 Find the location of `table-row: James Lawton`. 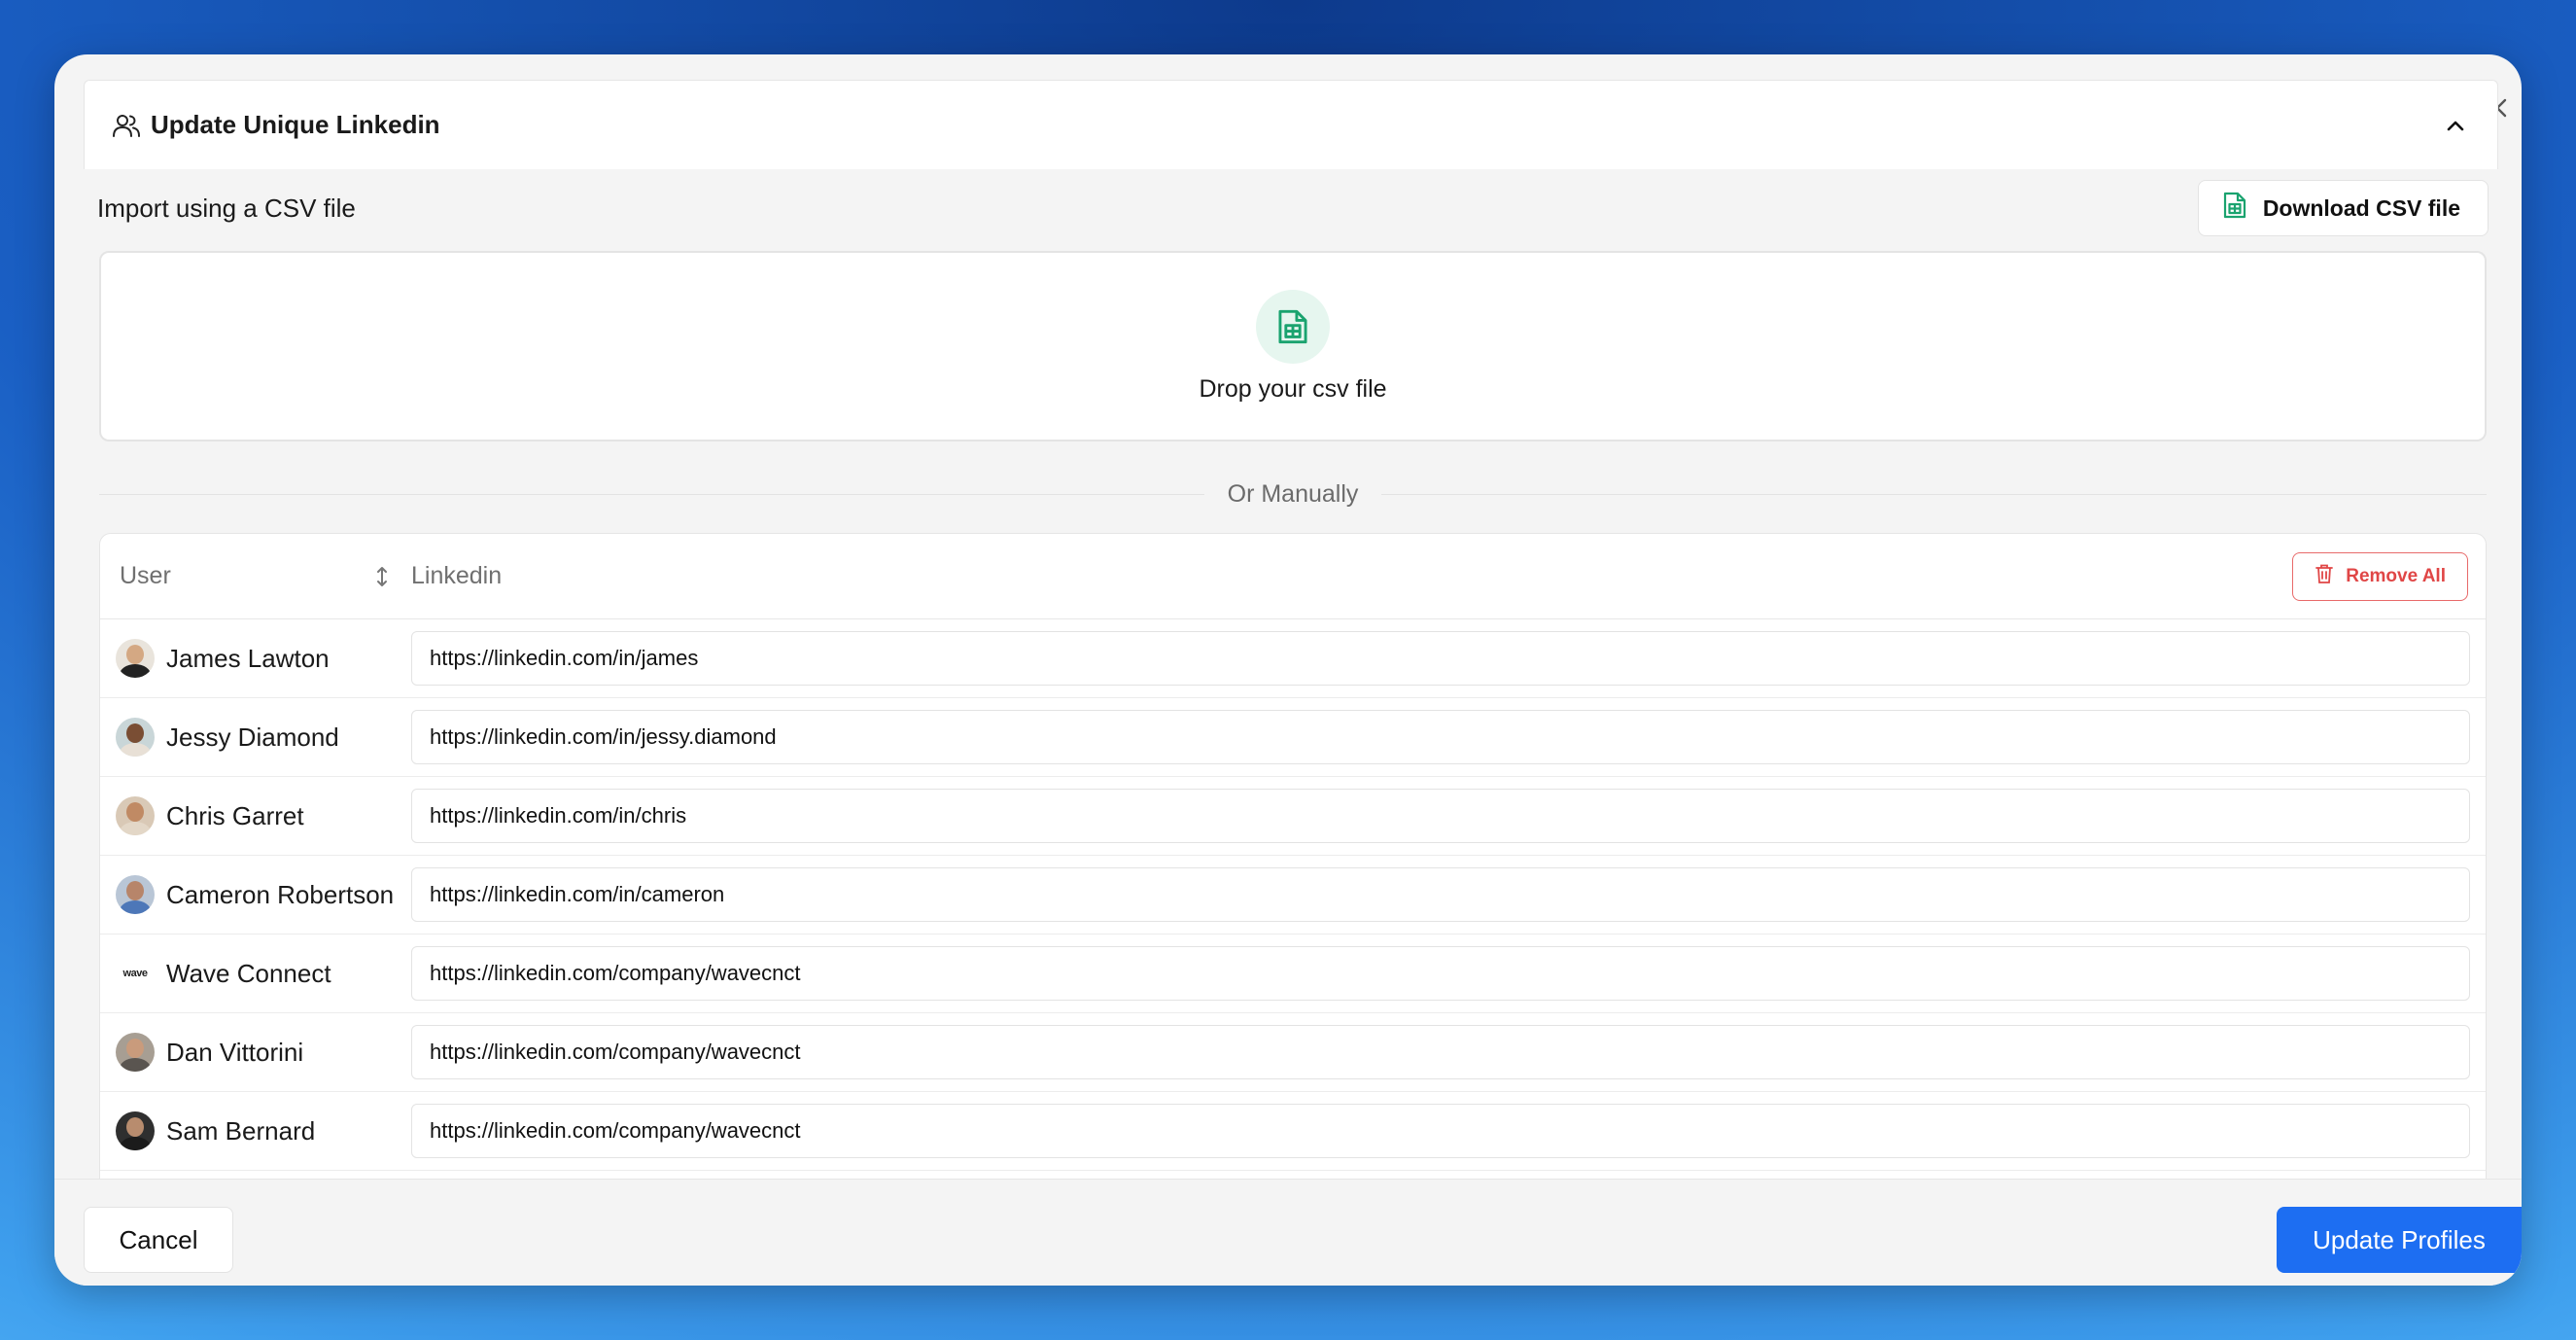

table-row: James Lawton is located at coordinates (1293, 658).